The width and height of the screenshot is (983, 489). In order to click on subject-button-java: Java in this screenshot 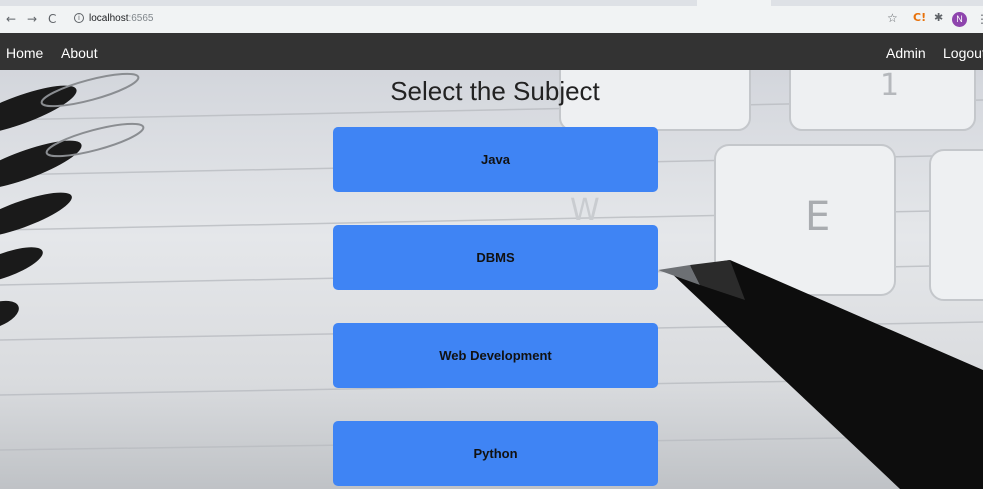, I will do `click(495, 159)`.